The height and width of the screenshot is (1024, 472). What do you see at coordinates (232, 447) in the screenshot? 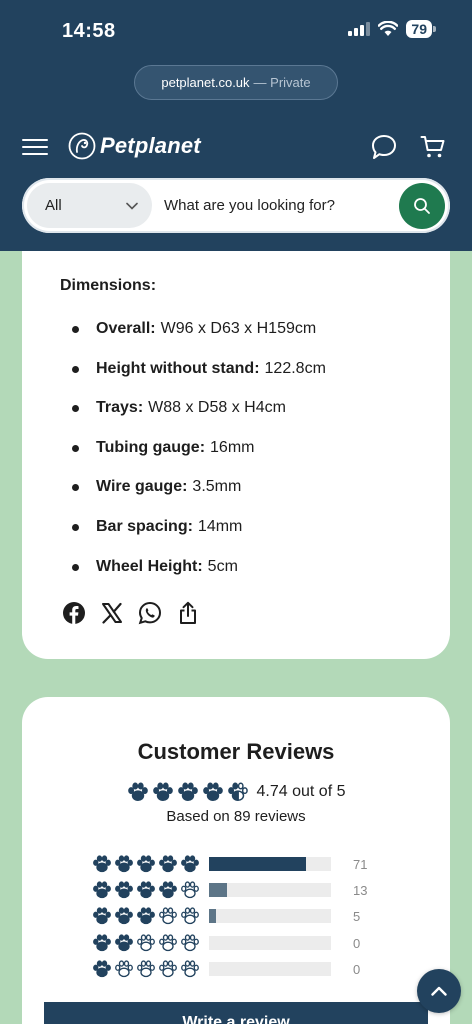
I see `spec-value: 16mm` at bounding box center [232, 447].